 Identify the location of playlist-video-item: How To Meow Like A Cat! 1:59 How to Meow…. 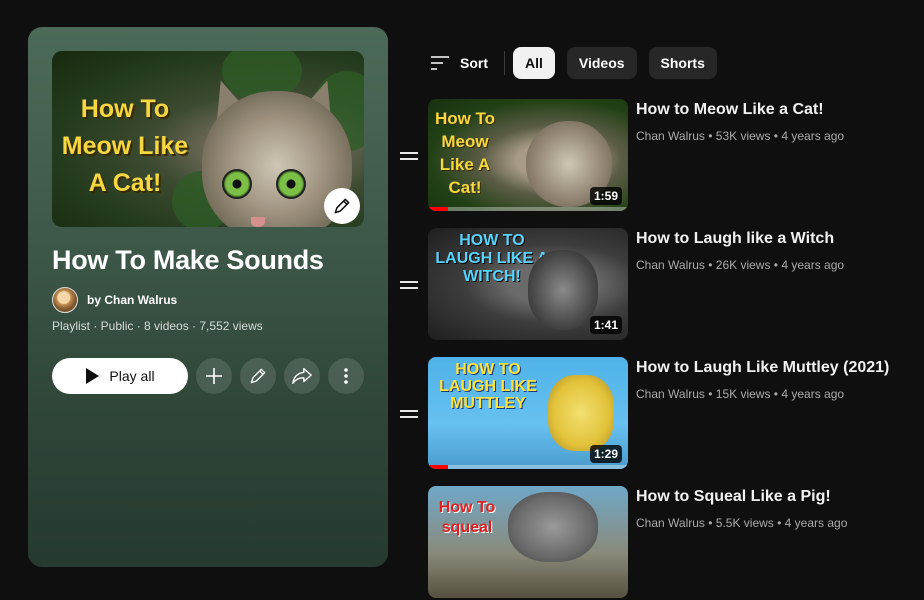
(653, 156).